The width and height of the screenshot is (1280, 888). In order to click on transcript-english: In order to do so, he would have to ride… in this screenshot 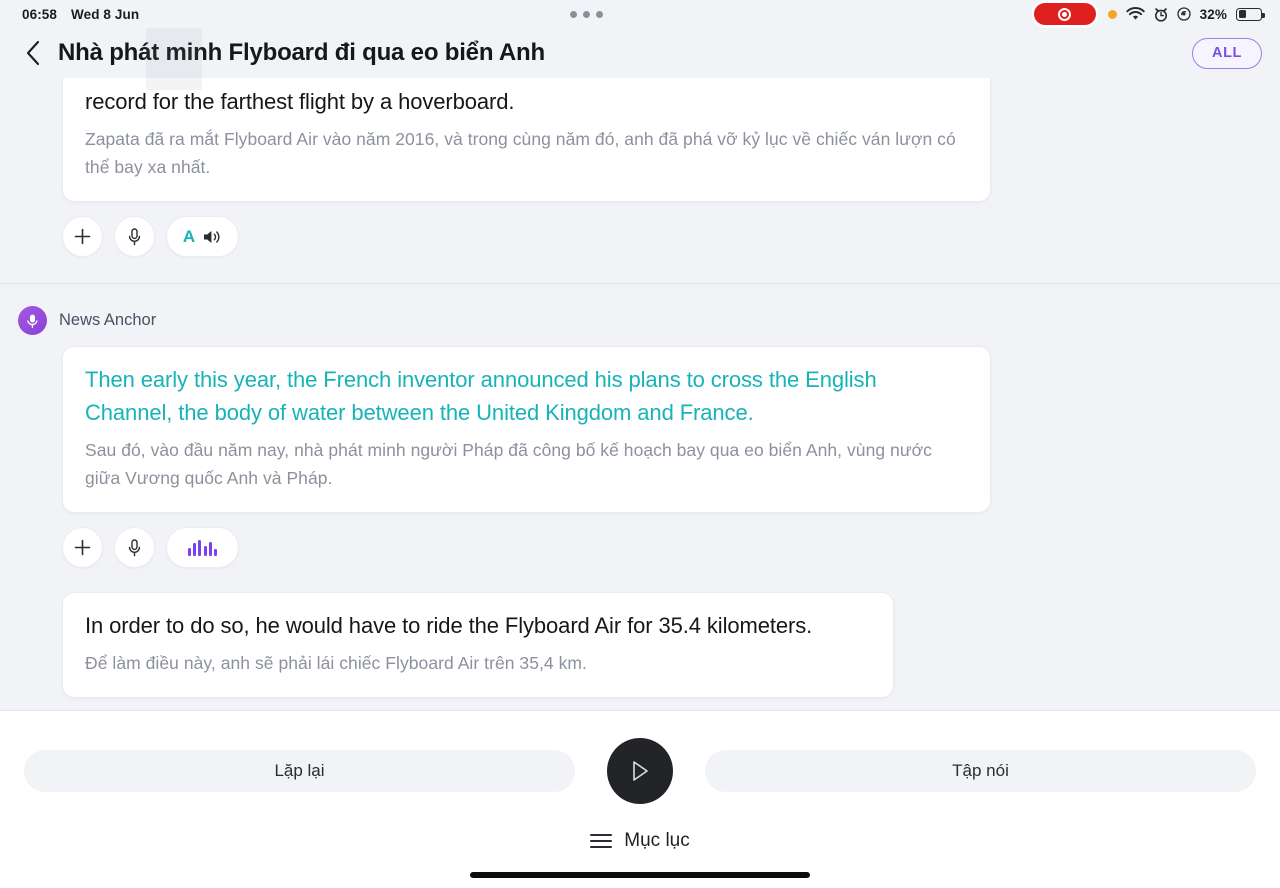, I will do `click(449, 625)`.